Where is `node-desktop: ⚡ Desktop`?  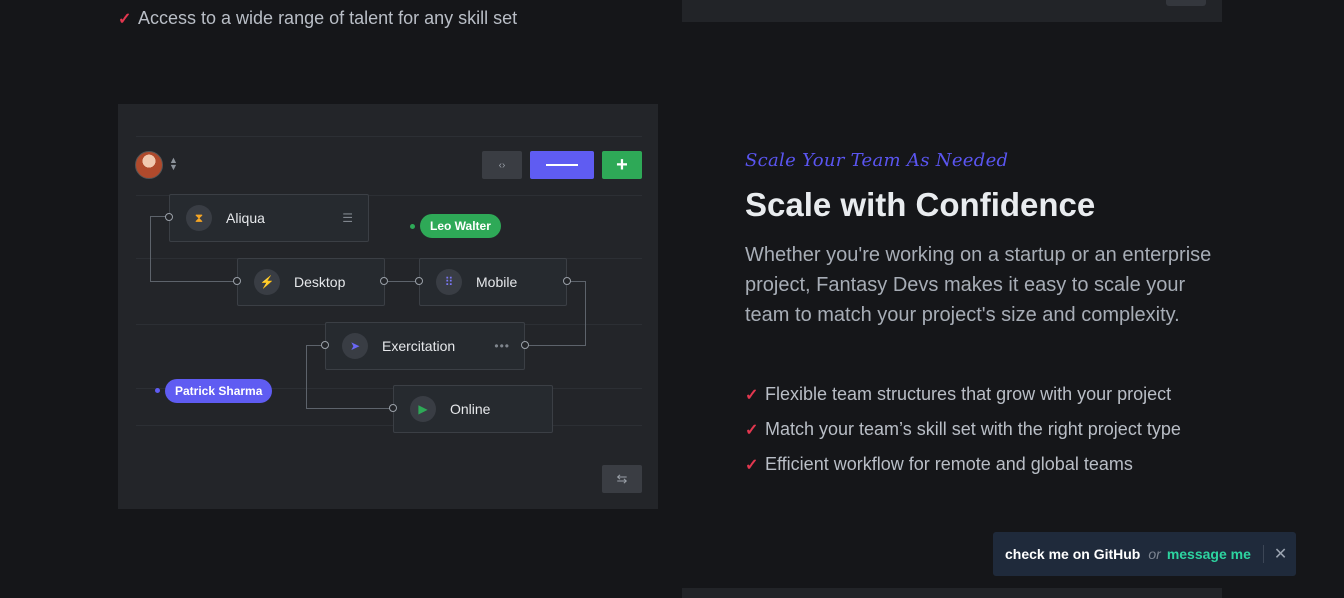
node-desktop: ⚡ Desktop is located at coordinates (311, 282).